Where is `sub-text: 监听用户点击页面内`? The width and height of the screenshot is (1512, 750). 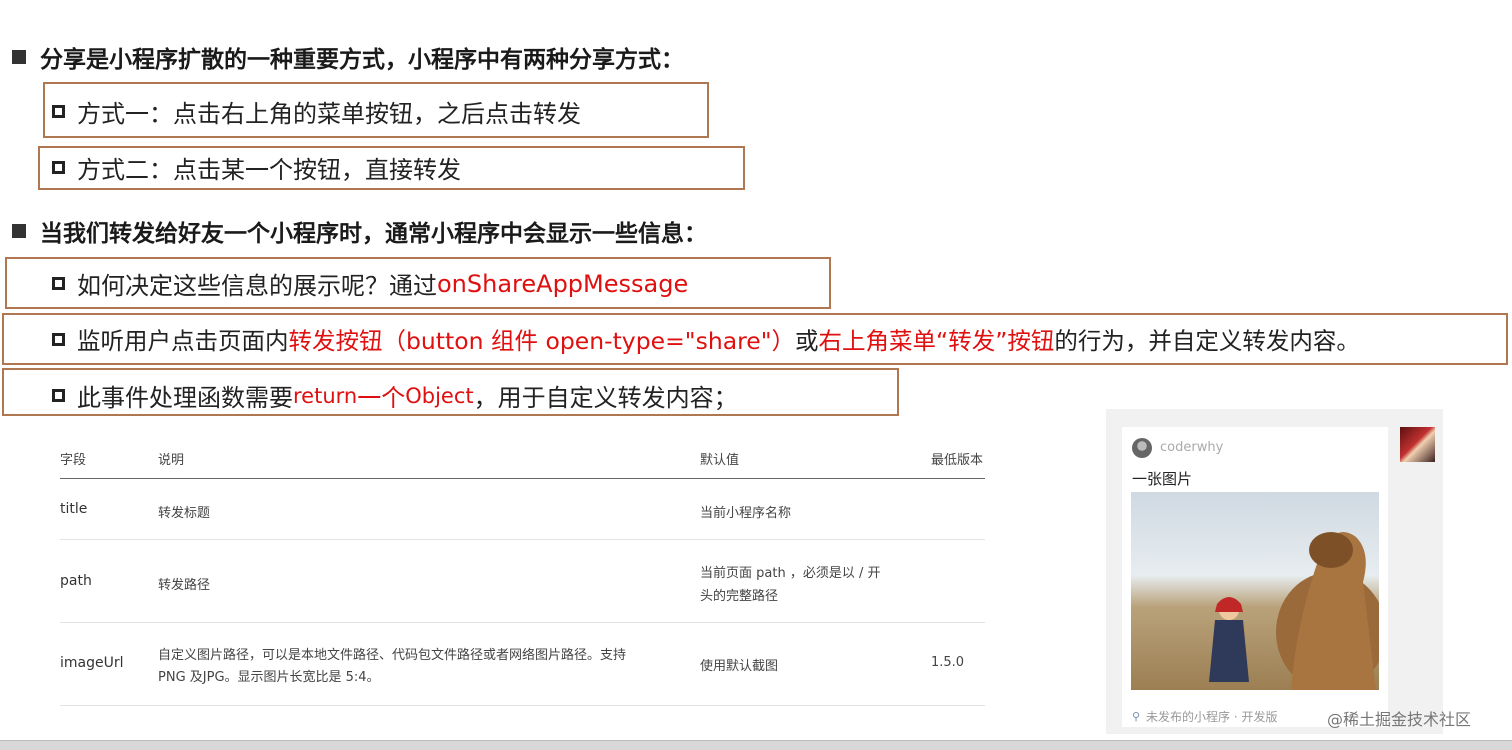
sub-text: 监听用户点击页面内 is located at coordinates (183, 341).